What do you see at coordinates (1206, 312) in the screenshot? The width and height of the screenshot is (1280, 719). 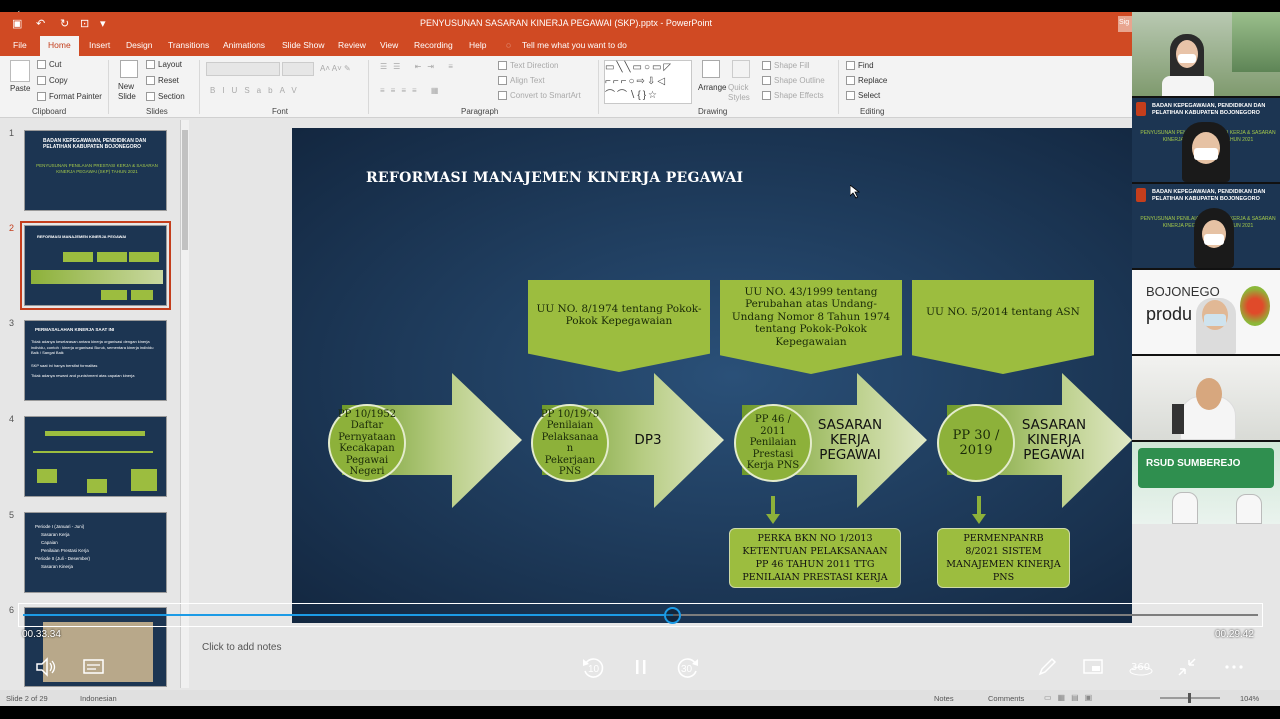 I see `video-tile-4: BOJONEGO produ` at bounding box center [1206, 312].